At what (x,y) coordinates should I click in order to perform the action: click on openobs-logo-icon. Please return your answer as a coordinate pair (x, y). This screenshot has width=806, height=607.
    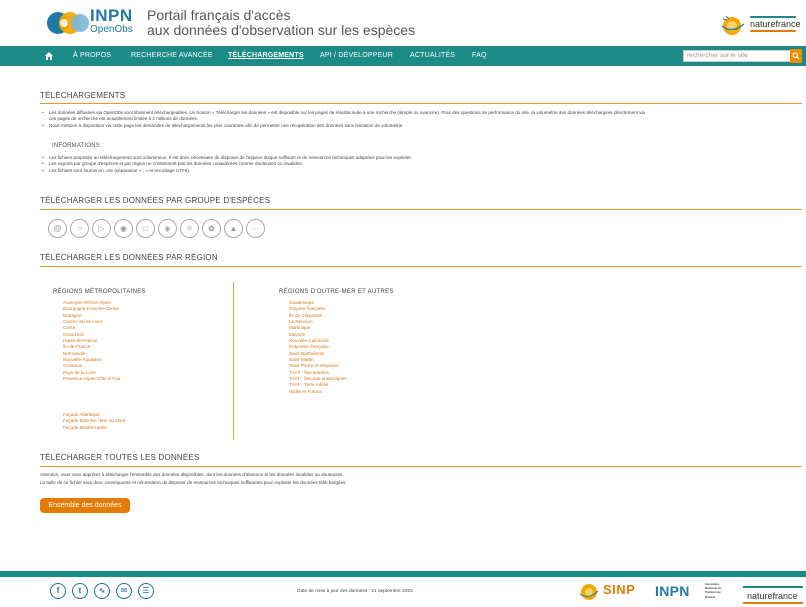
    Looking at the image, I should click on (68, 23).